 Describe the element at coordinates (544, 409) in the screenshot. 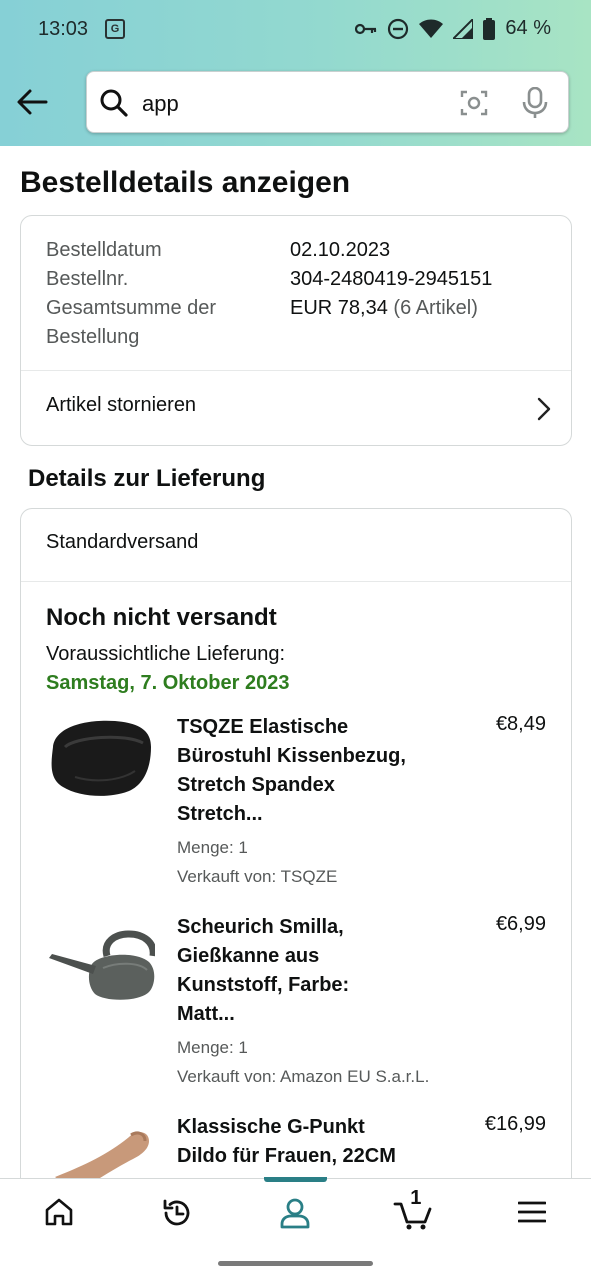

I see `chevron-right-icon` at that location.